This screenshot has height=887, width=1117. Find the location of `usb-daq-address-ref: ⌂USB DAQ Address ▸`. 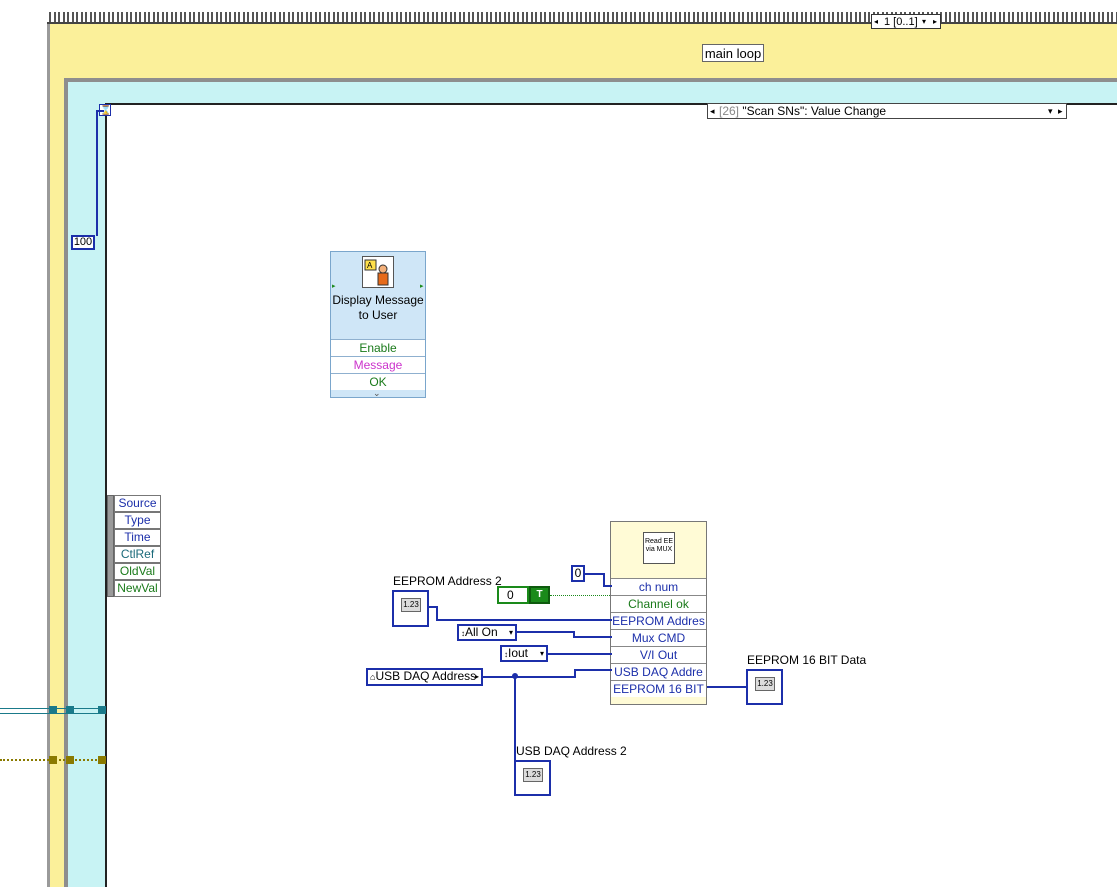

usb-daq-address-ref: ⌂USB DAQ Address ▸ is located at coordinates (424, 677).